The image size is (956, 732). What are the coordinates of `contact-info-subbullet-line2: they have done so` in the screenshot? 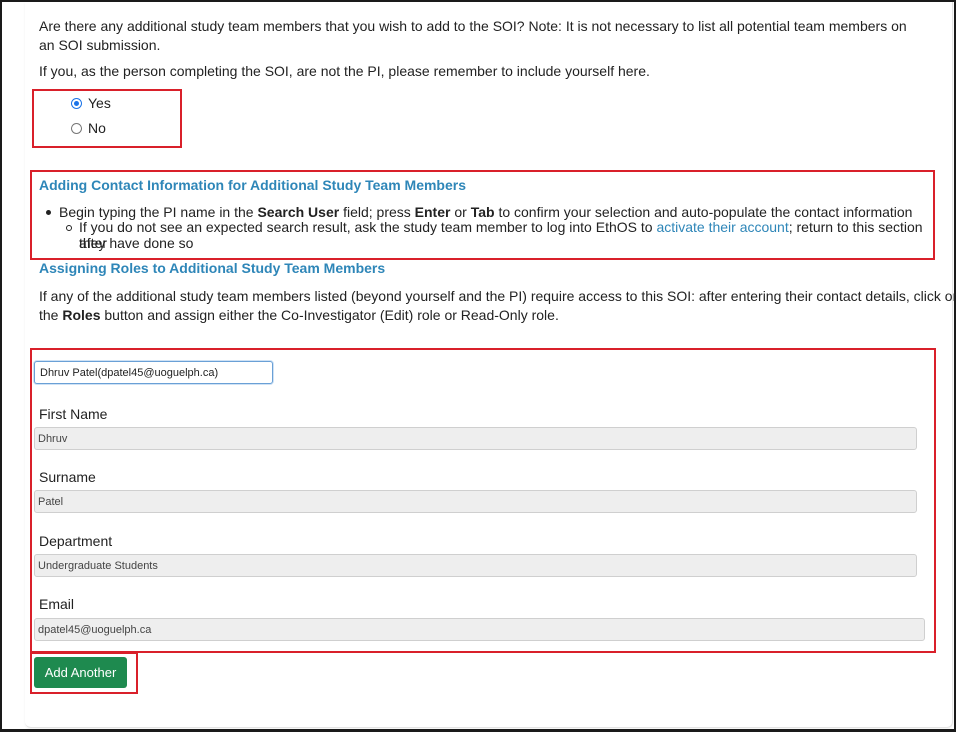 It's located at (136, 243).